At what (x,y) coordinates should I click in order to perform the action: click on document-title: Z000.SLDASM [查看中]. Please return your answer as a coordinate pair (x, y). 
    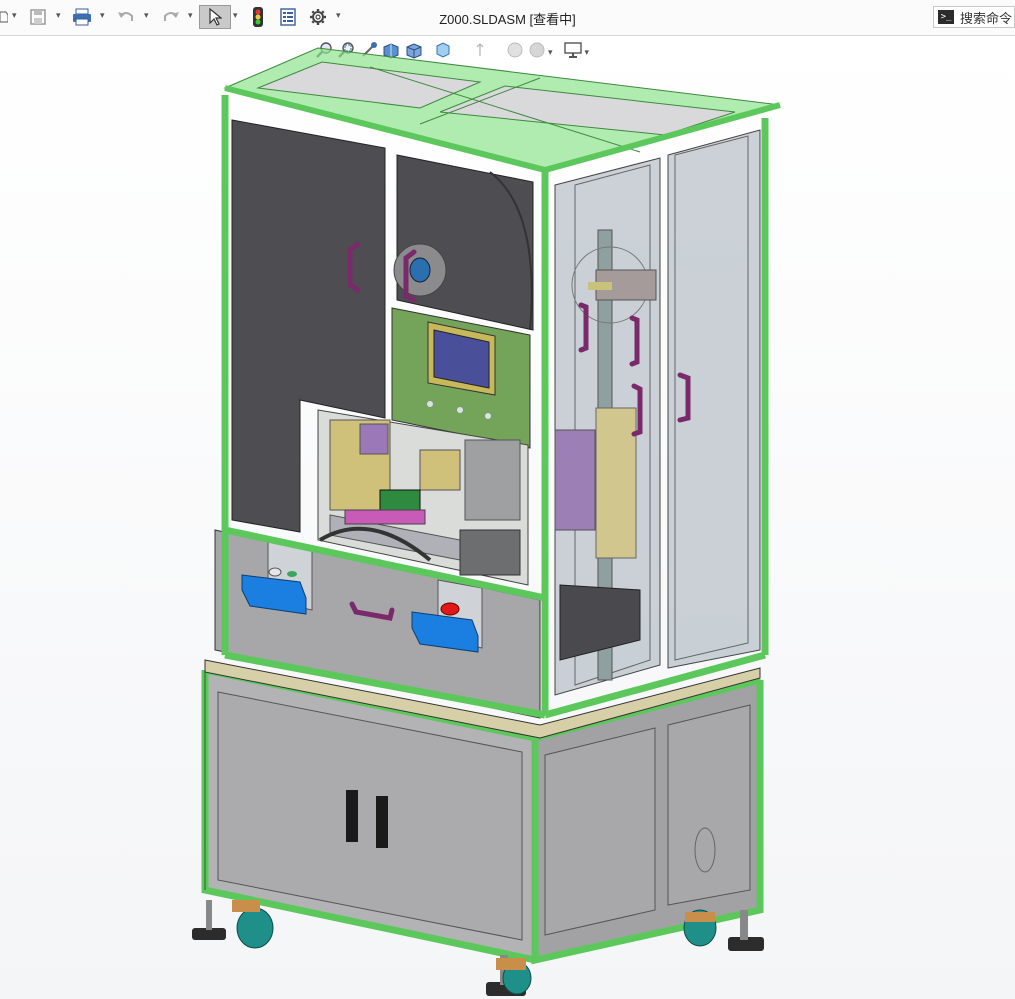
    Looking at the image, I should click on (507, 19).